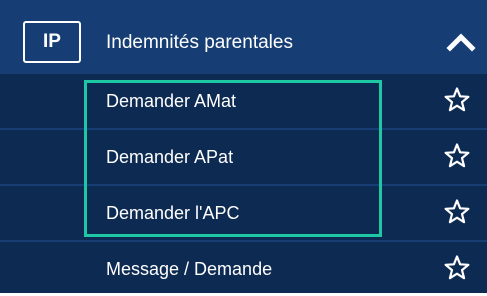 The height and width of the screenshot is (296, 487). Describe the element at coordinates (189, 269) in the screenshot. I see `menu-item-label: Message / Demande` at that location.